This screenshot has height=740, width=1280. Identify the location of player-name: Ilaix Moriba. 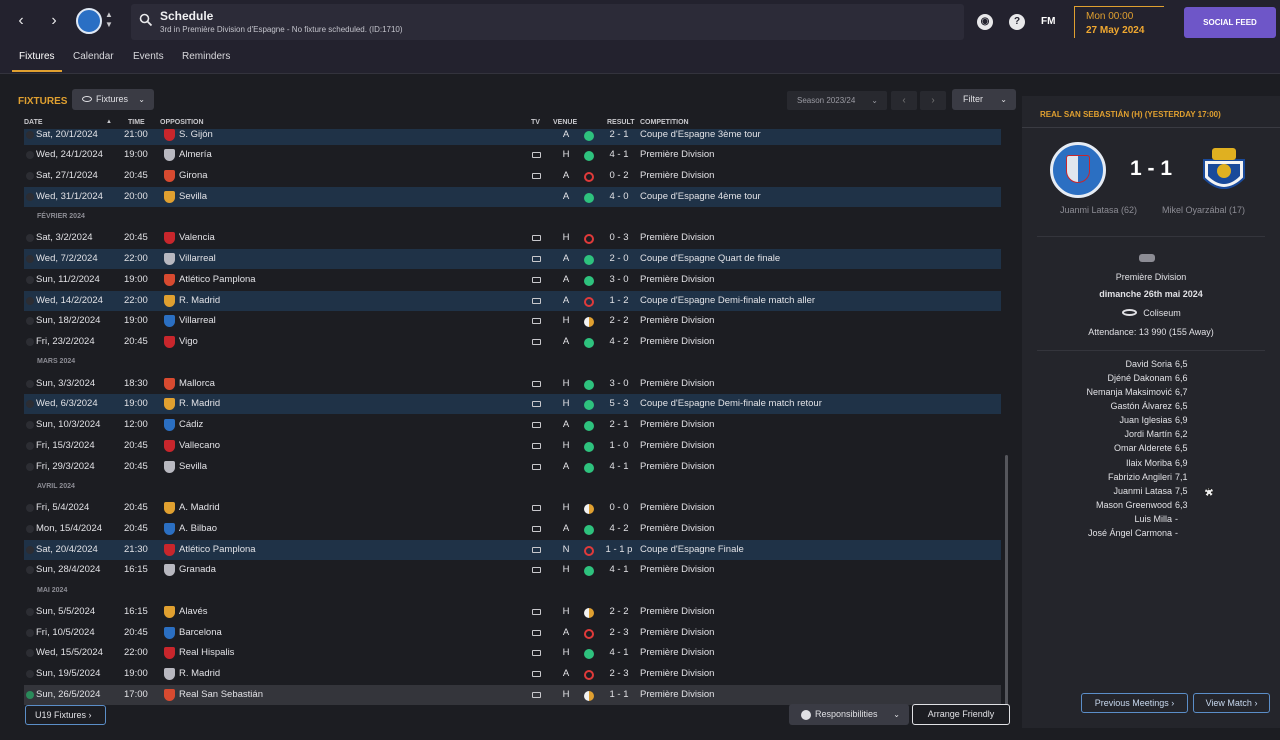
(1092, 463).